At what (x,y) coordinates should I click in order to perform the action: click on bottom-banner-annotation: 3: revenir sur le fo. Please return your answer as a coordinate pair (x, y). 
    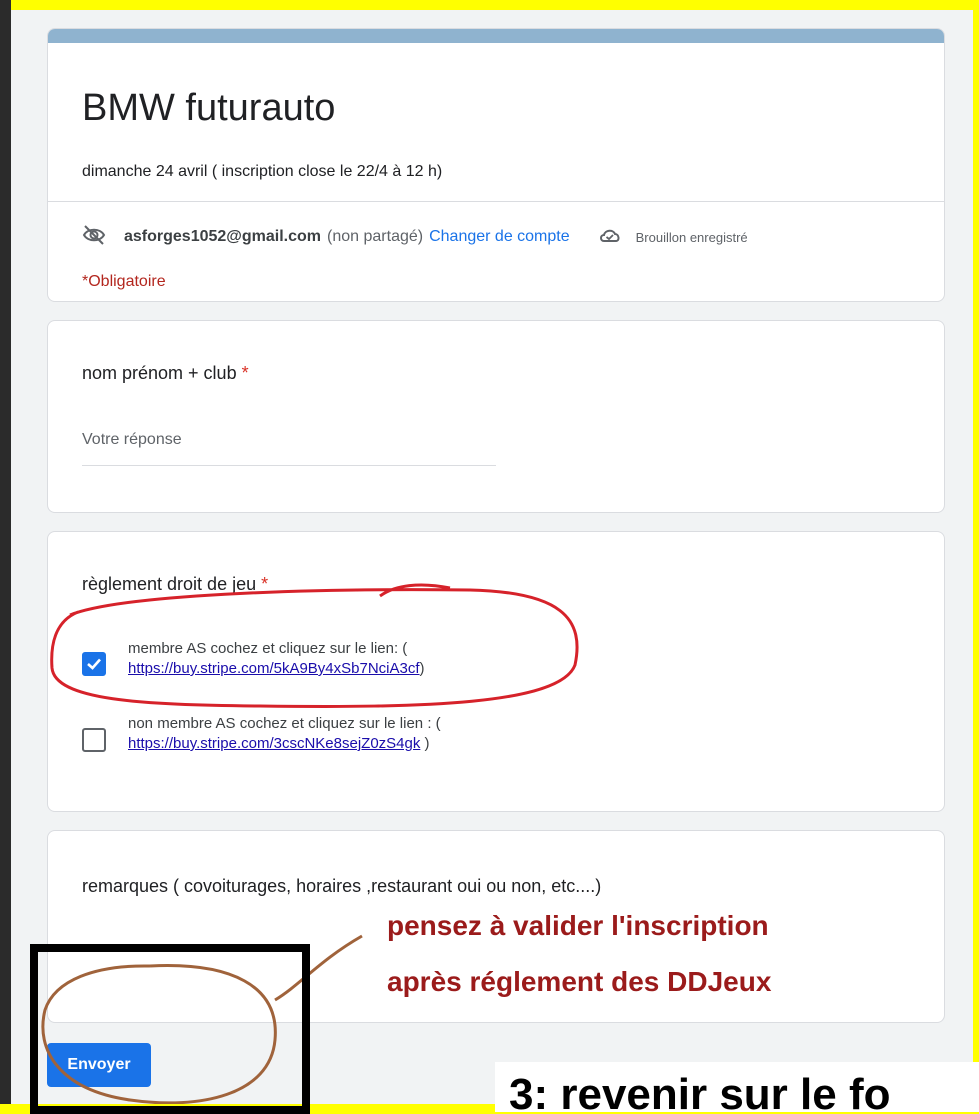
    Looking at the image, I should click on (737, 1087).